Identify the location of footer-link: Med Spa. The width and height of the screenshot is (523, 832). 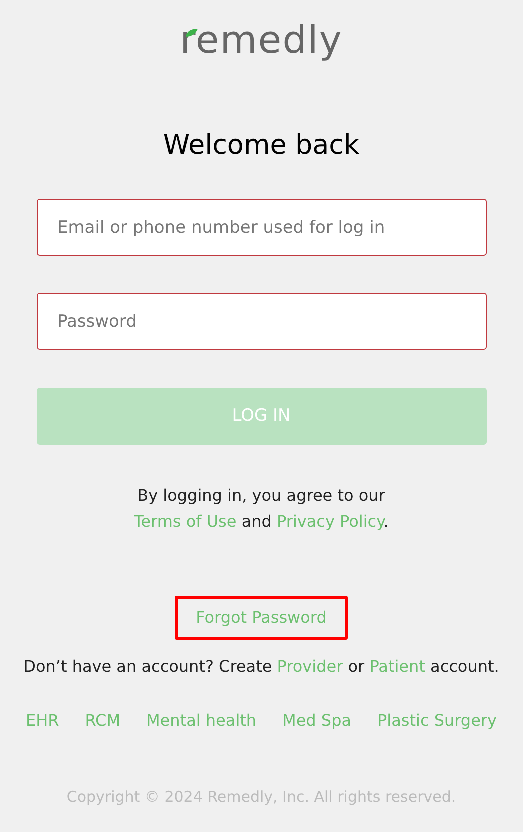
(317, 721).